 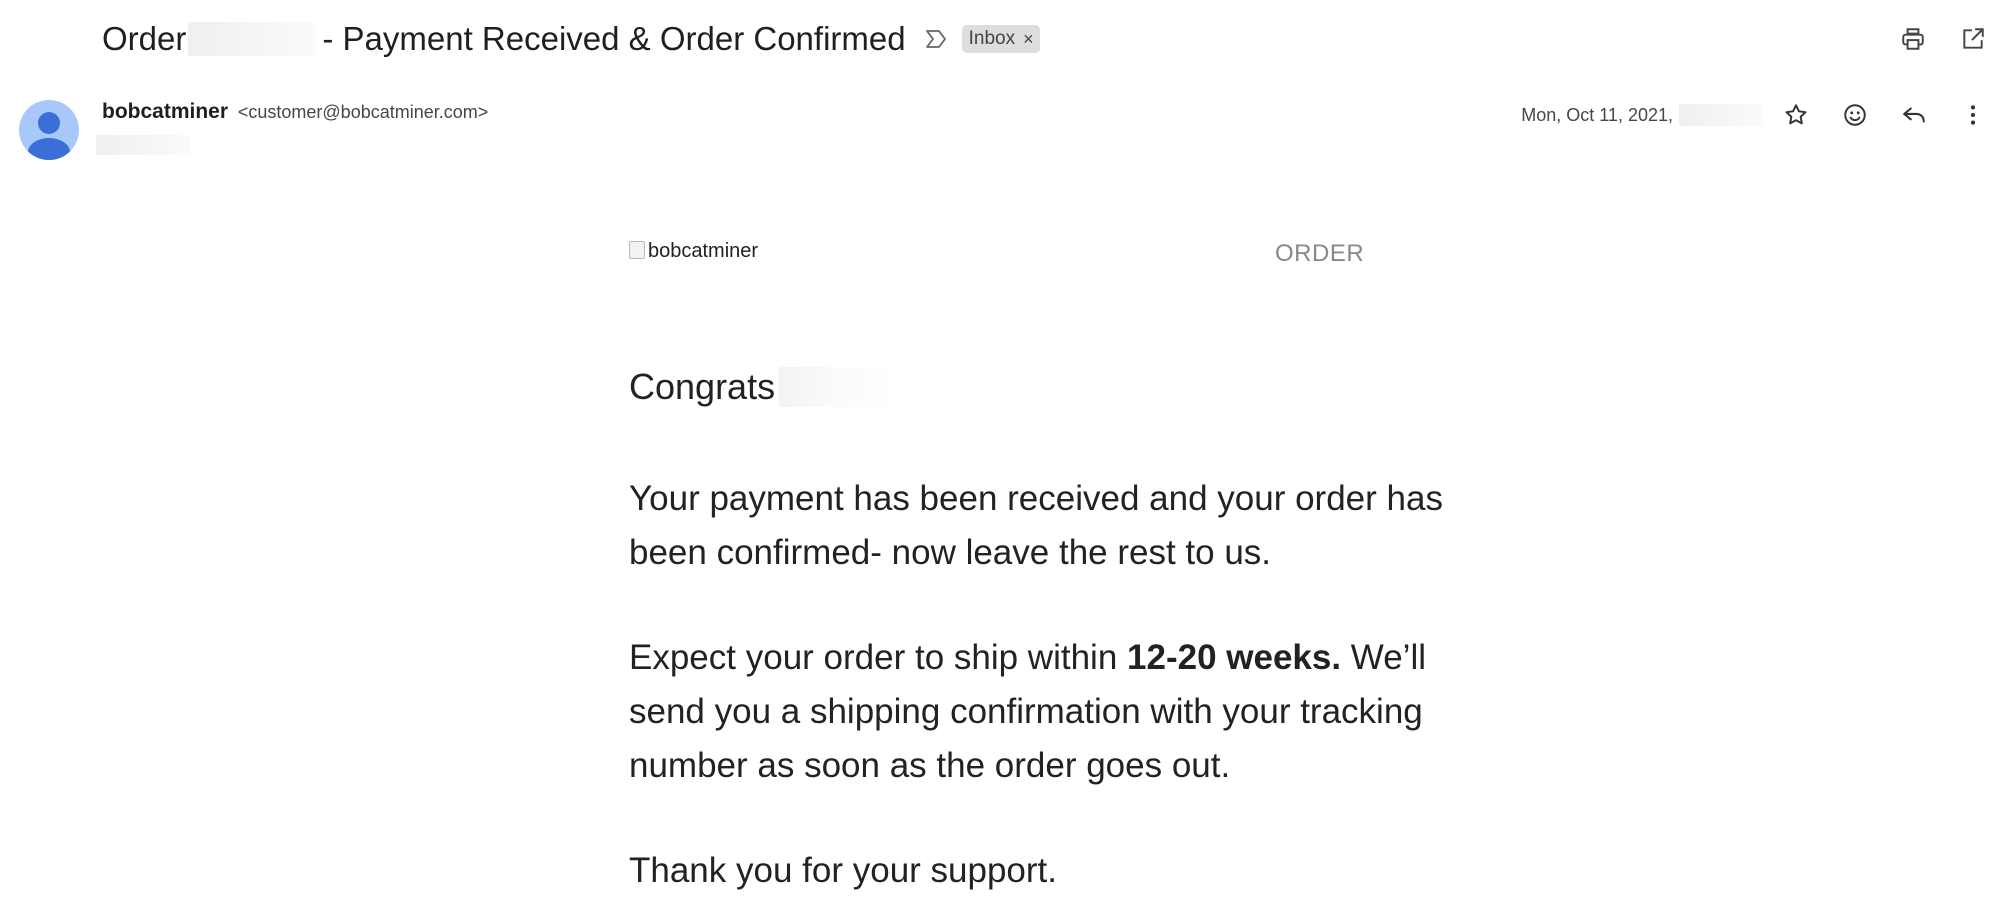 What do you see at coordinates (702, 386) in the screenshot?
I see `greeting-text: Congrats` at bounding box center [702, 386].